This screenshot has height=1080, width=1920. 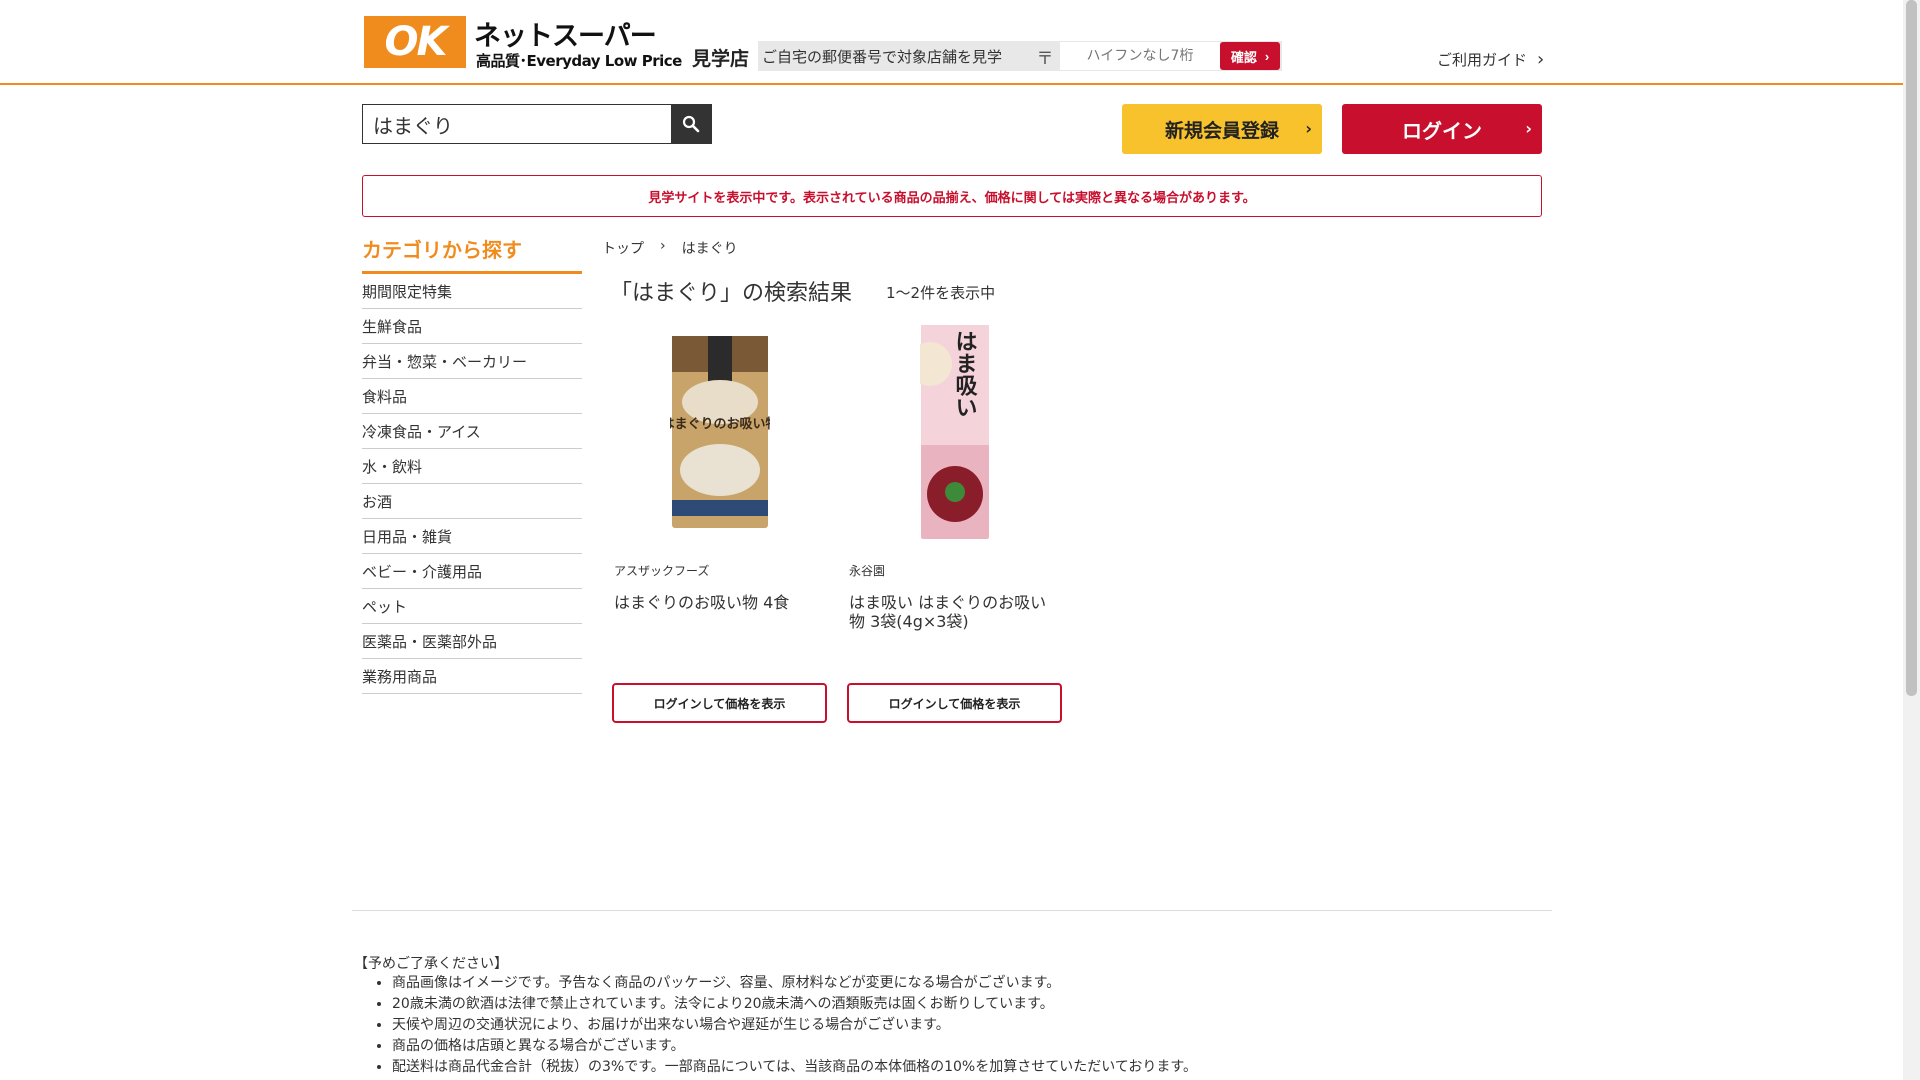 What do you see at coordinates (670, 248) in the screenshot?
I see `breadcrumb: トップ › はまぐり` at bounding box center [670, 248].